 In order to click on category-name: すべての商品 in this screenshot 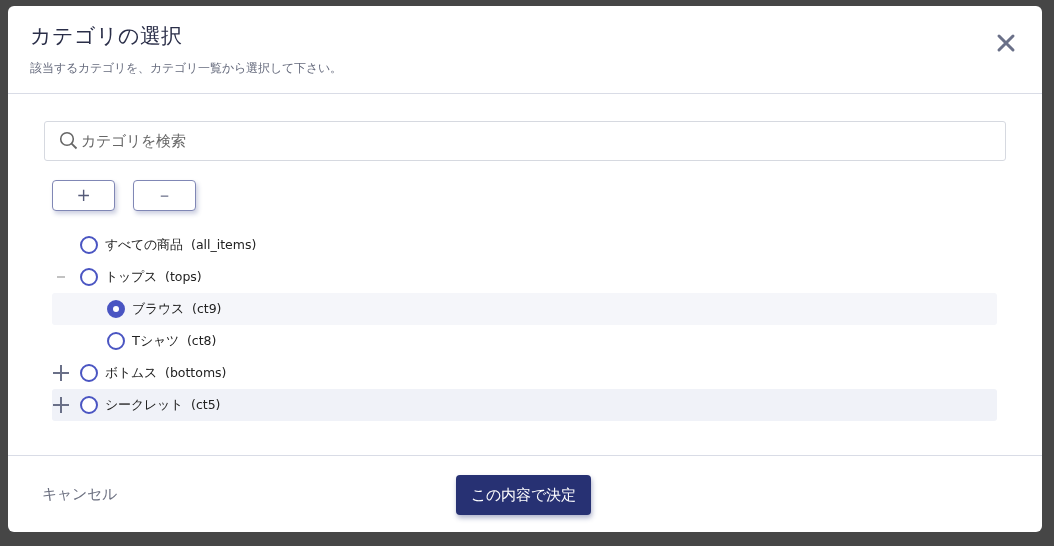, I will do `click(144, 245)`.